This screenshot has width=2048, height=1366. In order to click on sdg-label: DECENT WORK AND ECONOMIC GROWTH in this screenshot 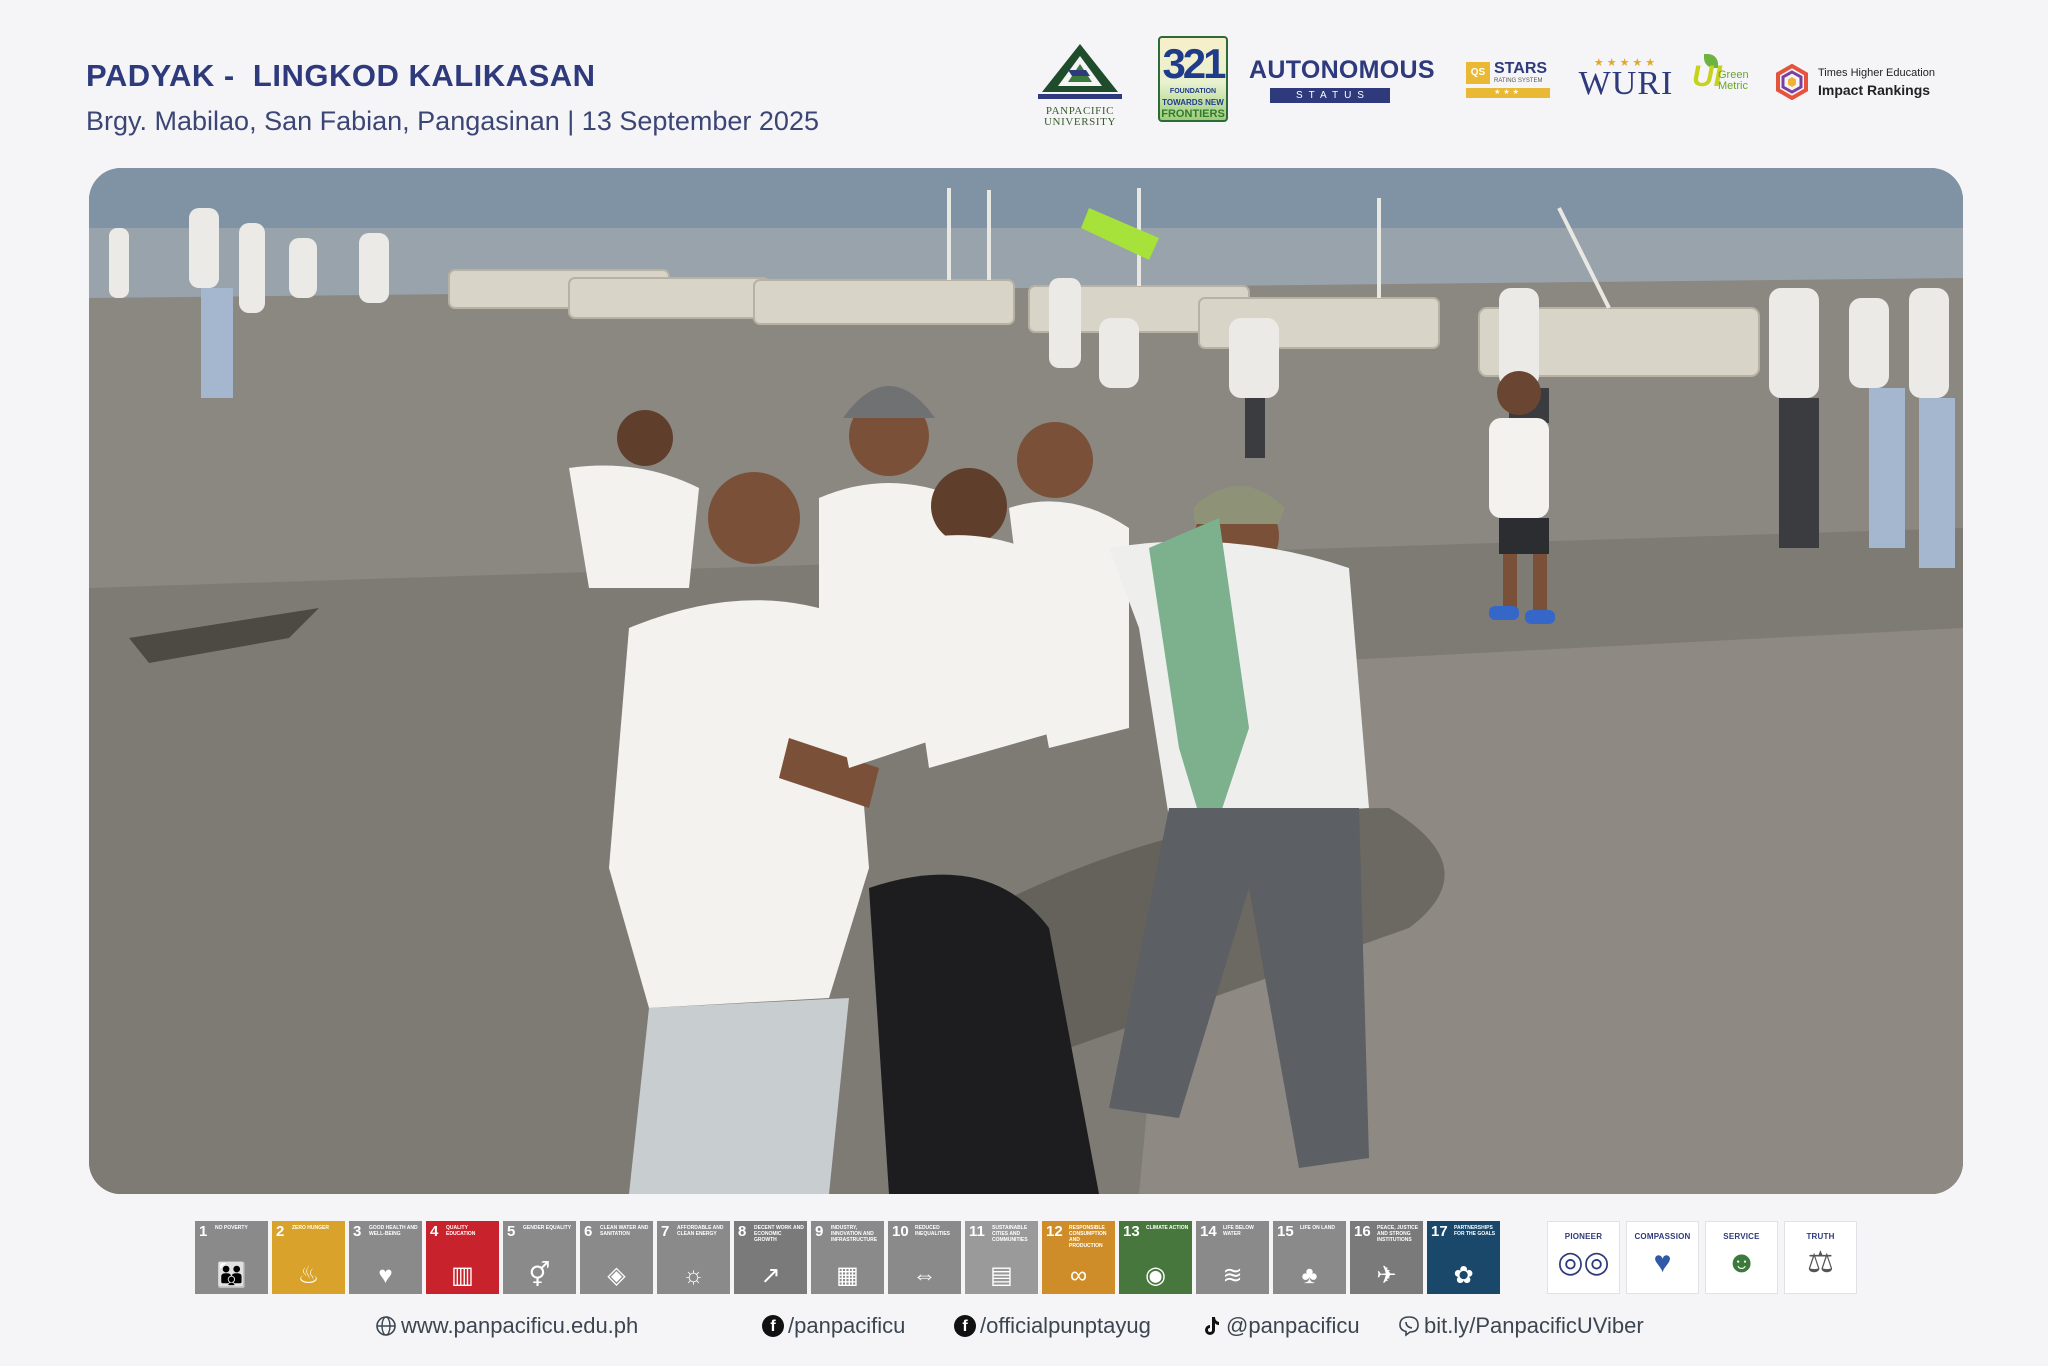, I will do `click(779, 1234)`.